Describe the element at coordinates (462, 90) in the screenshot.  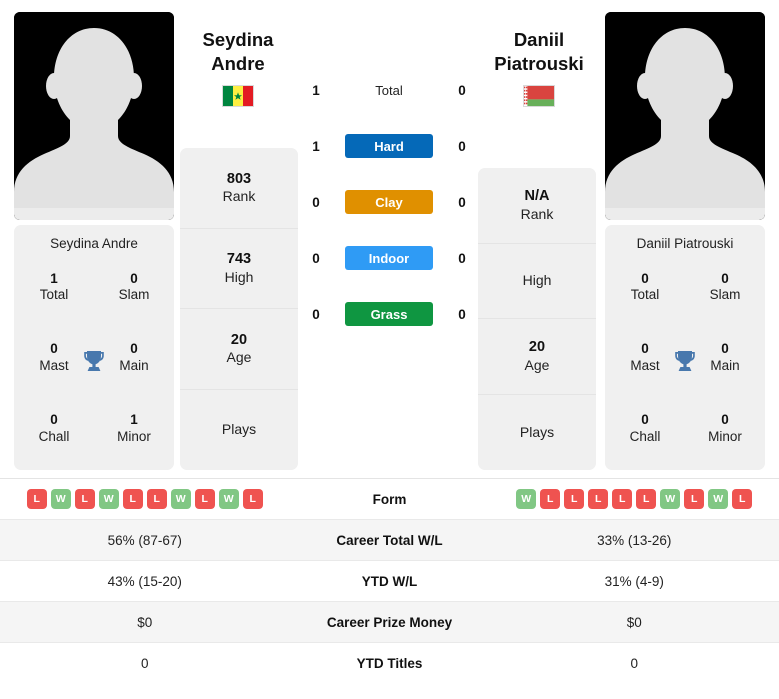
I see `surface-total-right-value: 0` at that location.